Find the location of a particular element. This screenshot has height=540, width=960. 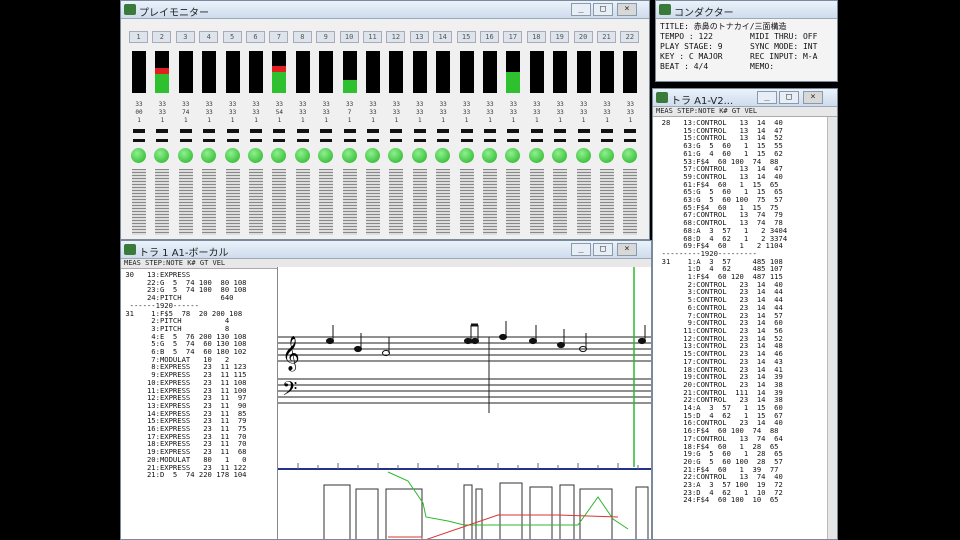

maximize-button: □ is located at coordinates (789, 97).